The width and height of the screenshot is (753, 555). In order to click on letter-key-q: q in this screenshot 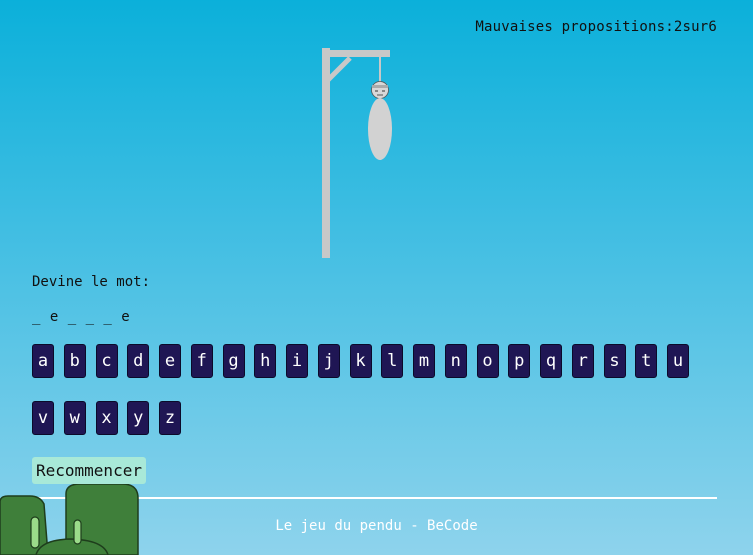, I will do `click(551, 361)`.